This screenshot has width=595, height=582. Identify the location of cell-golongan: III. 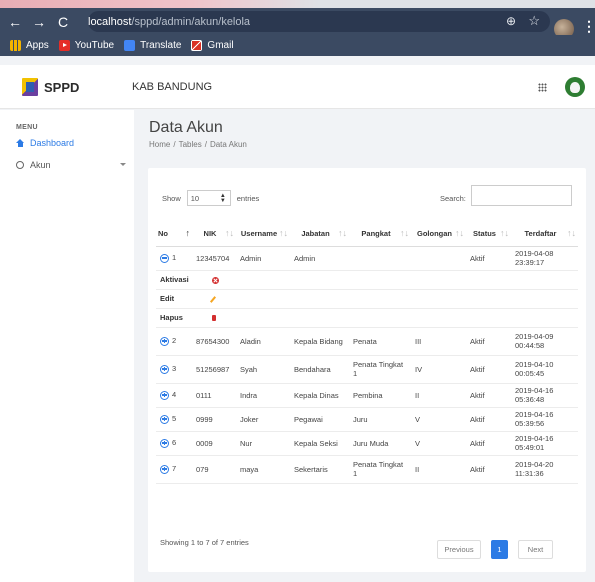
(438, 341).